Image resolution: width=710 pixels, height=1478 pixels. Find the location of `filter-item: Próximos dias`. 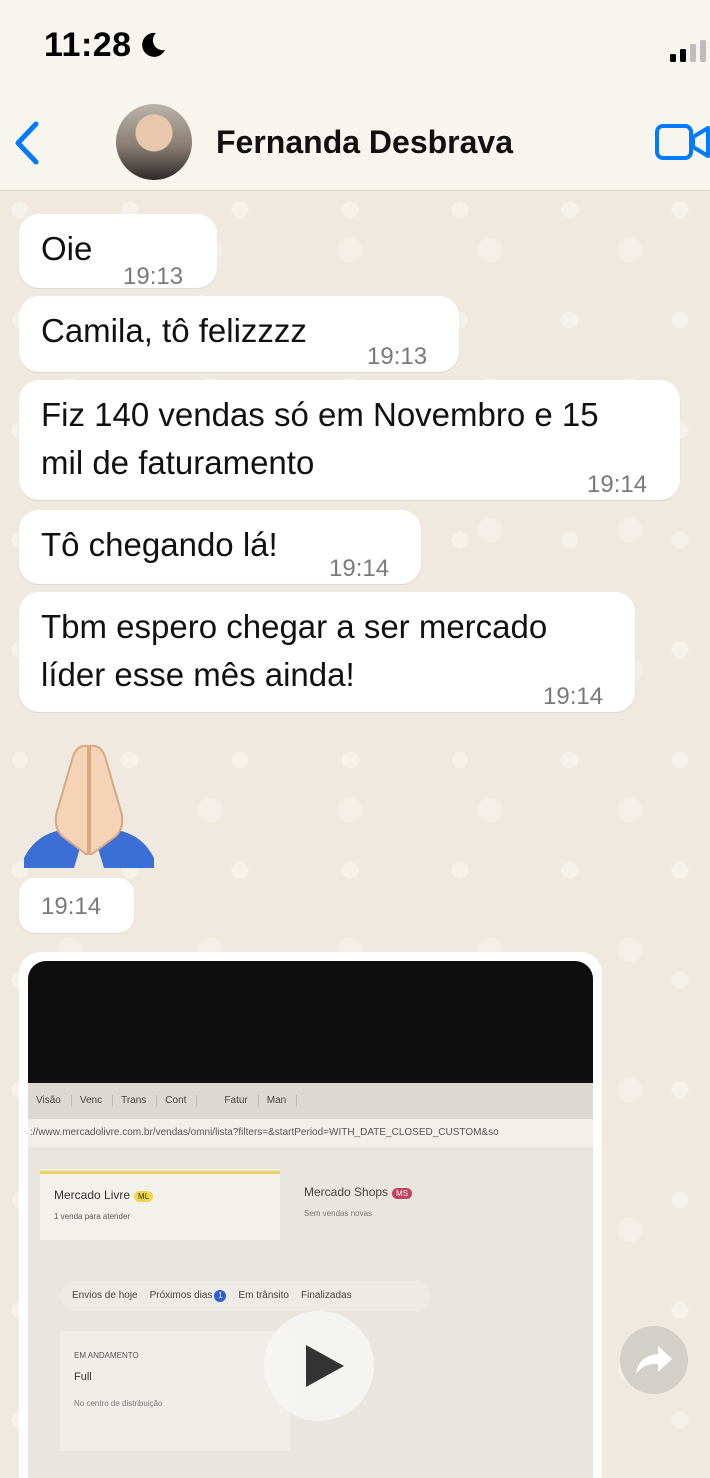

filter-item: Próximos dias is located at coordinates (181, 1295).